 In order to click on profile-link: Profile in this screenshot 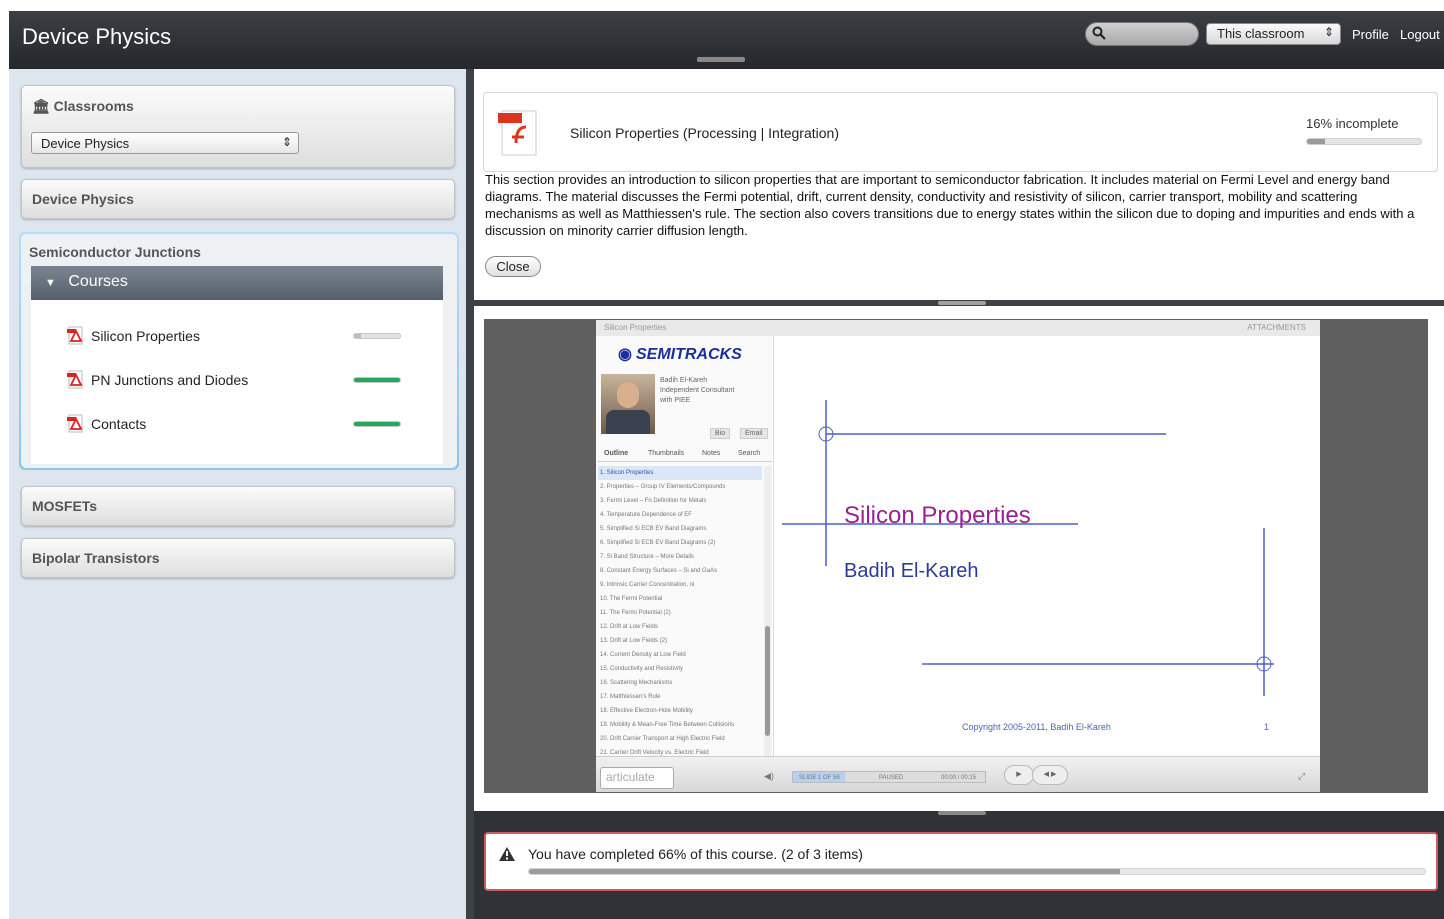, I will do `click(1370, 34)`.